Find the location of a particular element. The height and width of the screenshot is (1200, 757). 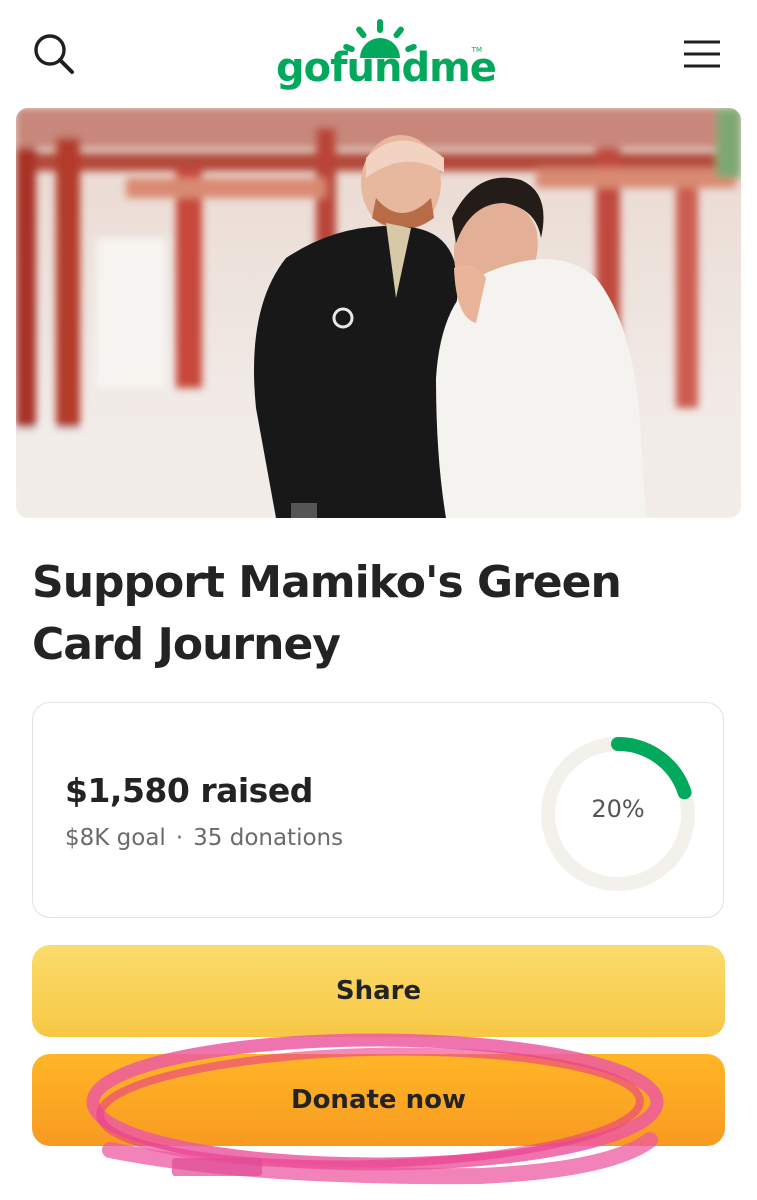

logo-wordmark: gofundme is located at coordinates (386, 68).